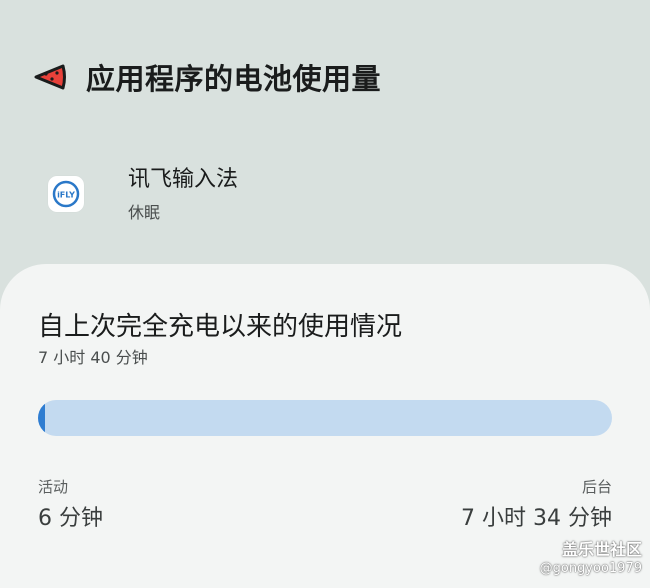 The image size is (650, 588). Describe the element at coordinates (70, 518) in the screenshot. I see `active-value: 6 分钟` at that location.